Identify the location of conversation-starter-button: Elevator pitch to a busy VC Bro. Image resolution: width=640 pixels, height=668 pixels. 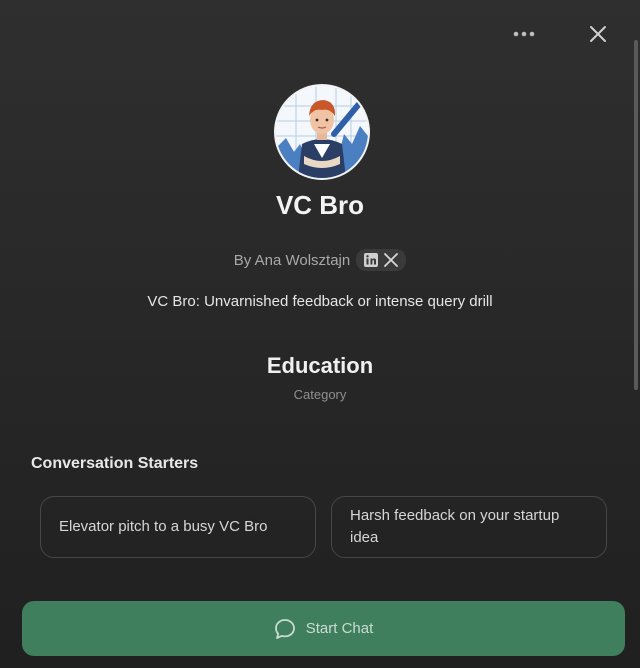
(178, 527).